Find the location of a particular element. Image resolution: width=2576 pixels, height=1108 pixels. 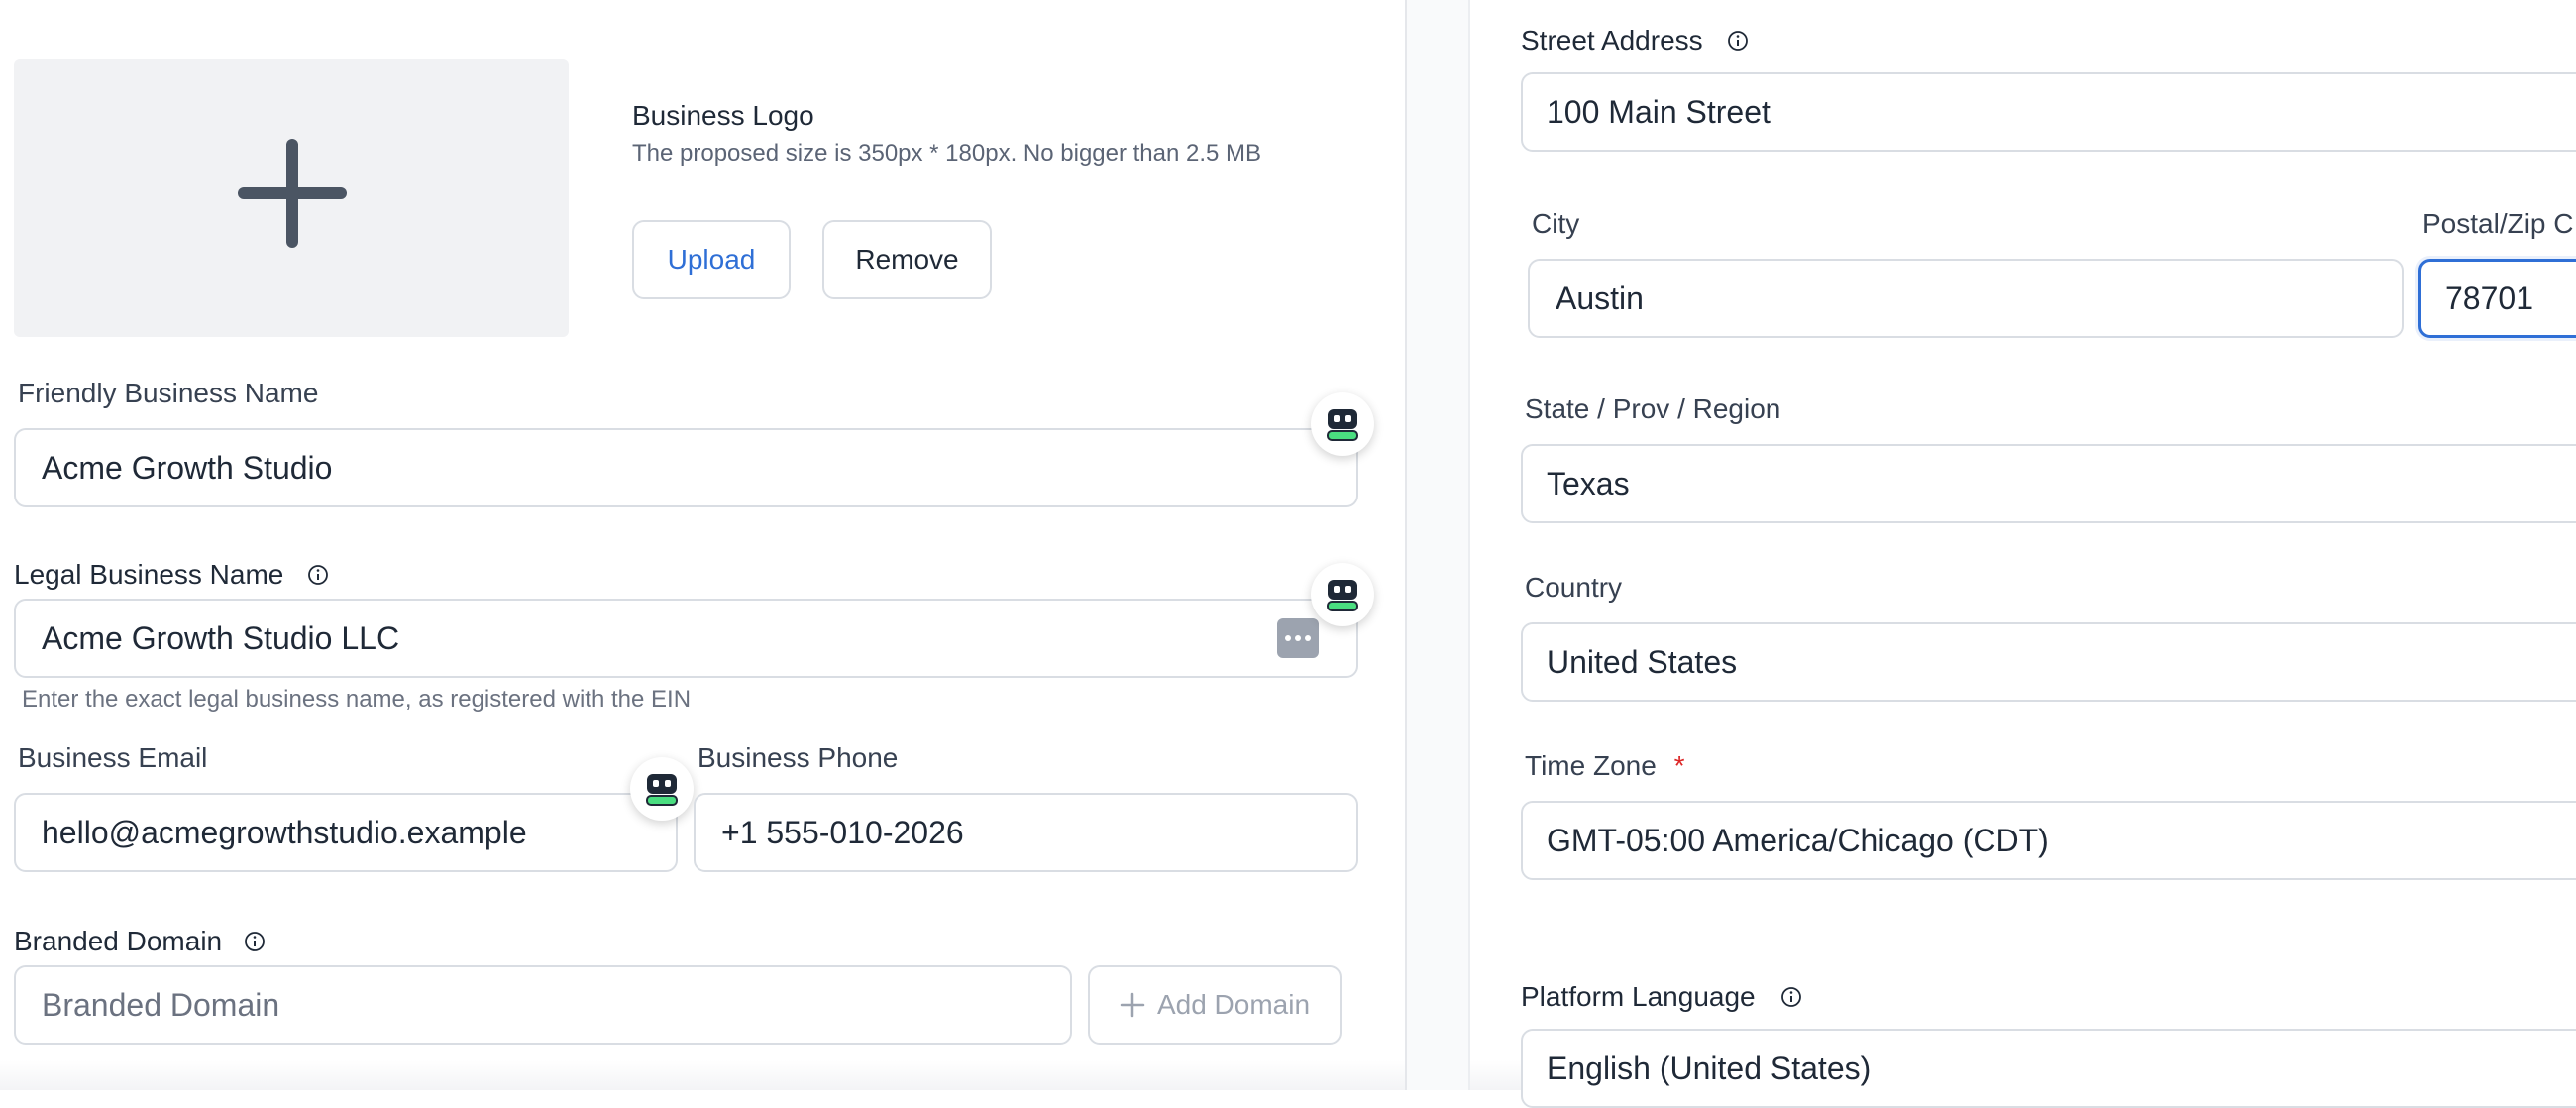

more-options-button is located at coordinates (1298, 638).